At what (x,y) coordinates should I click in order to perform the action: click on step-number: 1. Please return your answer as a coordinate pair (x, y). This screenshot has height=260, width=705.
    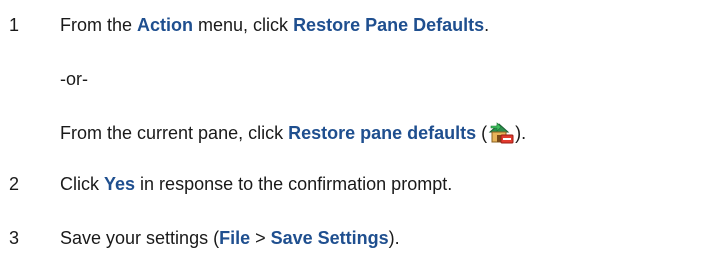
    Looking at the image, I should click on (14, 25).